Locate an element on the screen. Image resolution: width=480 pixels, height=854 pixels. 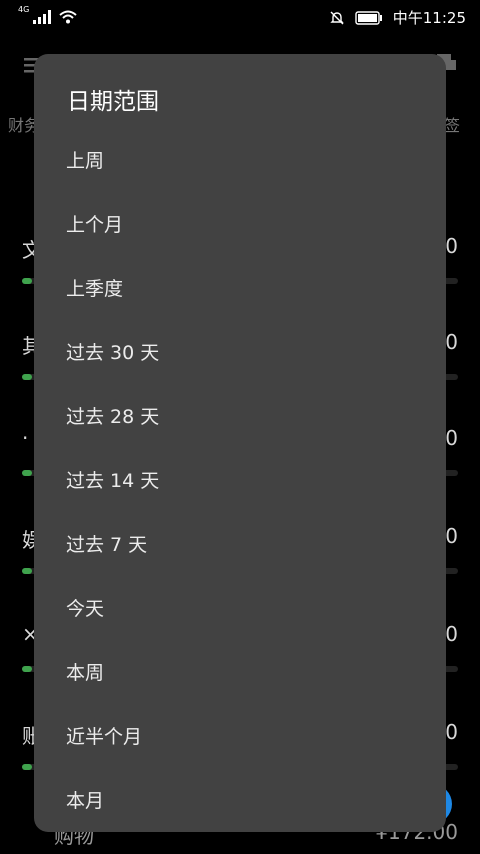
status-left: 4G is located at coordinates (47, 15).